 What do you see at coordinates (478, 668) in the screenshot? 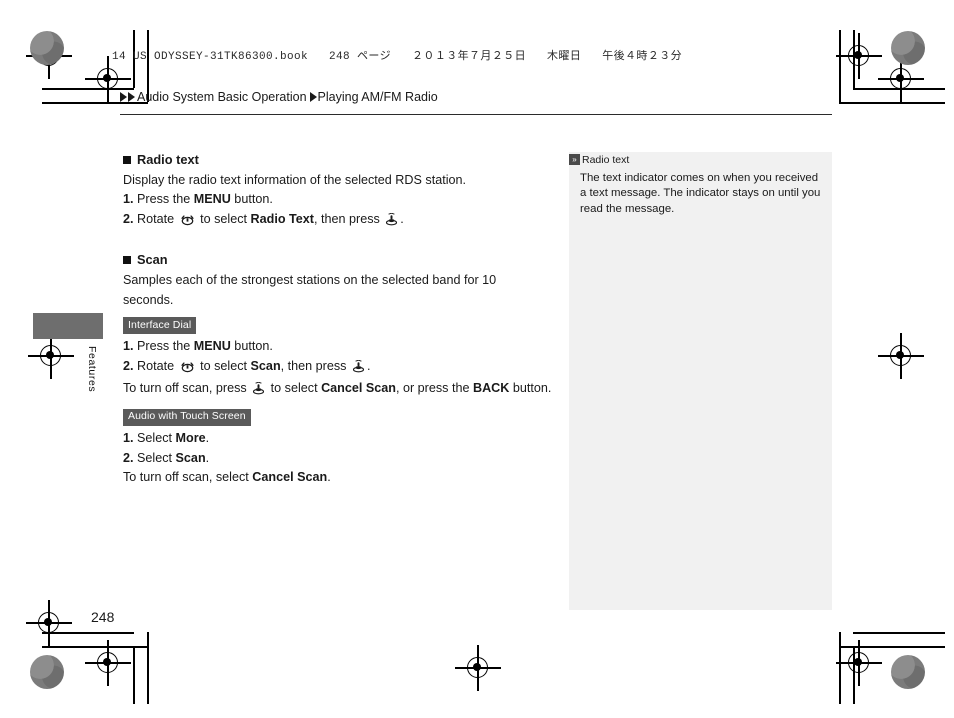
I see `registration-mark-bottom-center` at bounding box center [478, 668].